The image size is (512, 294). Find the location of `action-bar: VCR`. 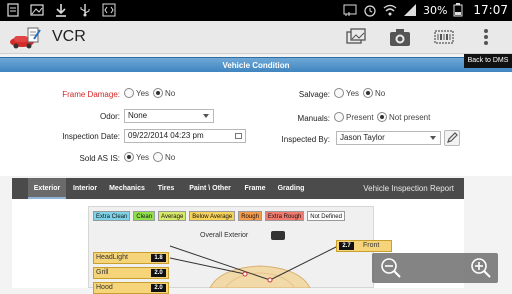

action-bar: VCR is located at coordinates (256, 37).